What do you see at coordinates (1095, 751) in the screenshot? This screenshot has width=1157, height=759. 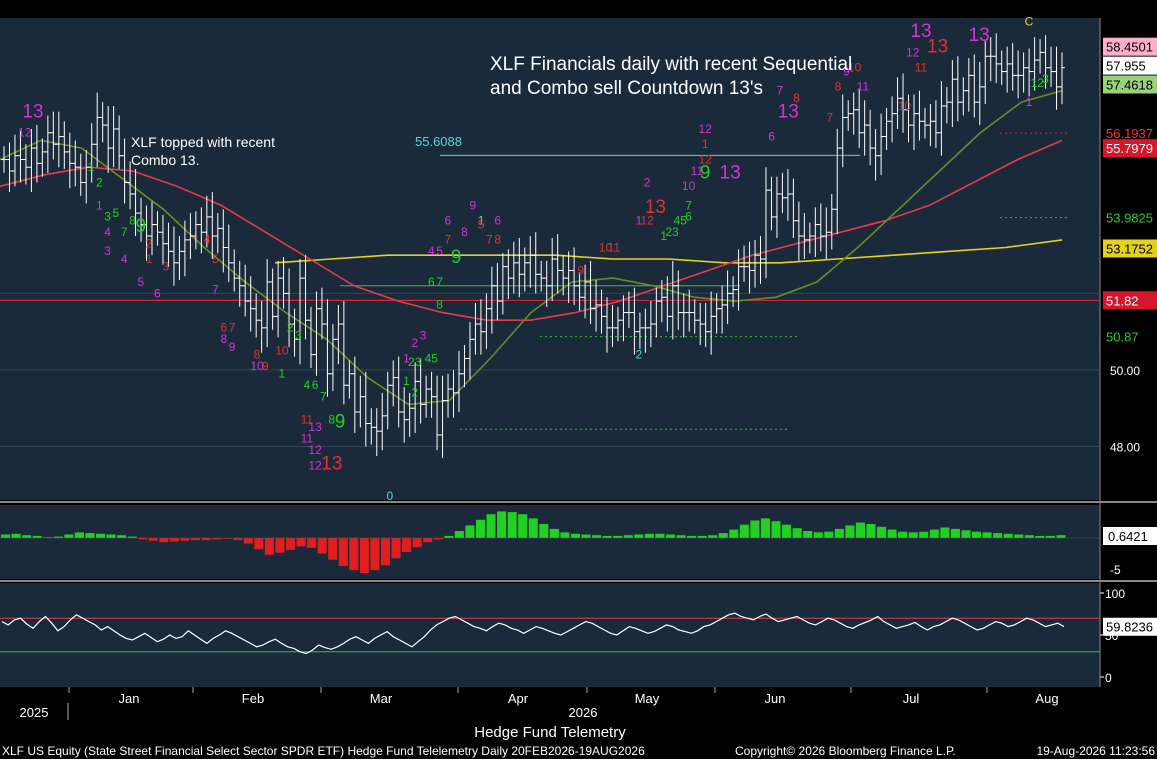 I see `footer-right: 19-Aug-2026 11:23:56` at bounding box center [1095, 751].